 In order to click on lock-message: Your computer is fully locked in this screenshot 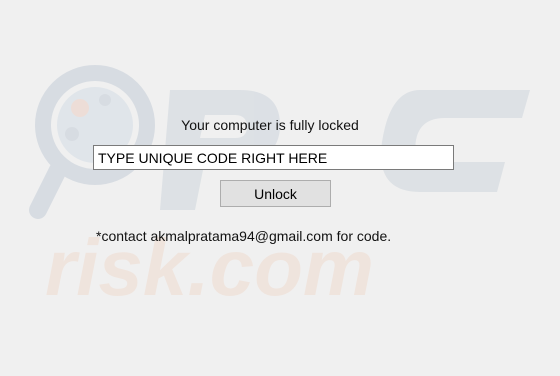, I will do `click(270, 125)`.